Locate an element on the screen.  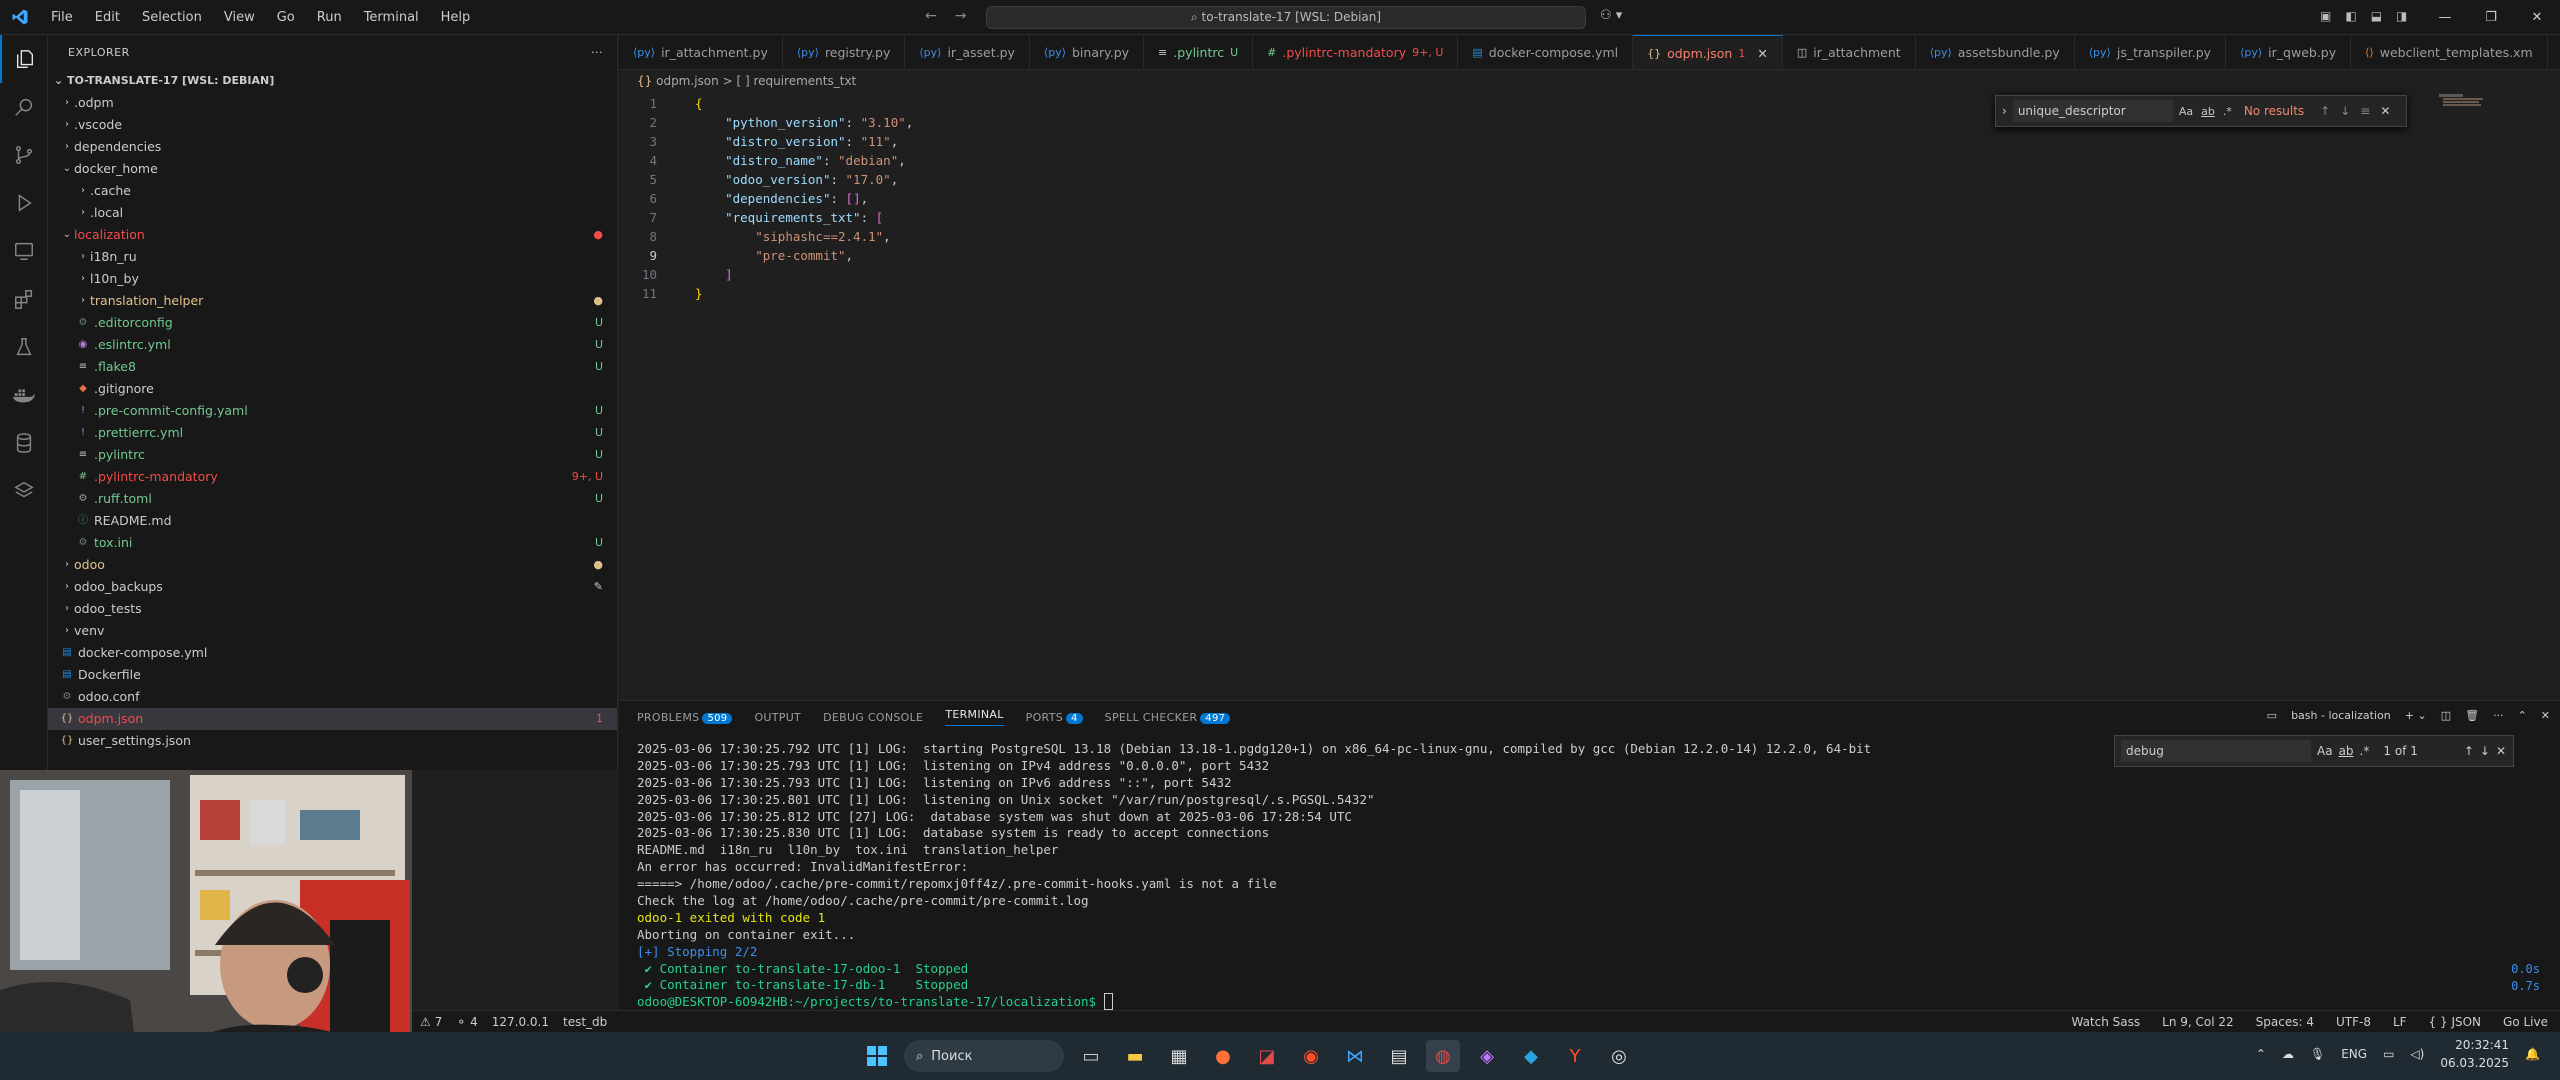
tree-folder: › .local is located at coordinates (332, 213).